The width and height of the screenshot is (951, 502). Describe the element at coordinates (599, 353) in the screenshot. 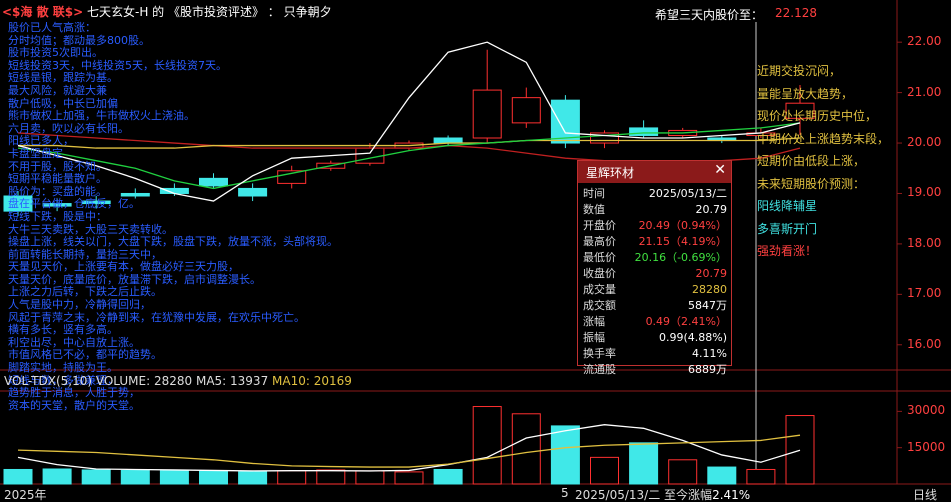

I see `popup-key: 换手率` at that location.